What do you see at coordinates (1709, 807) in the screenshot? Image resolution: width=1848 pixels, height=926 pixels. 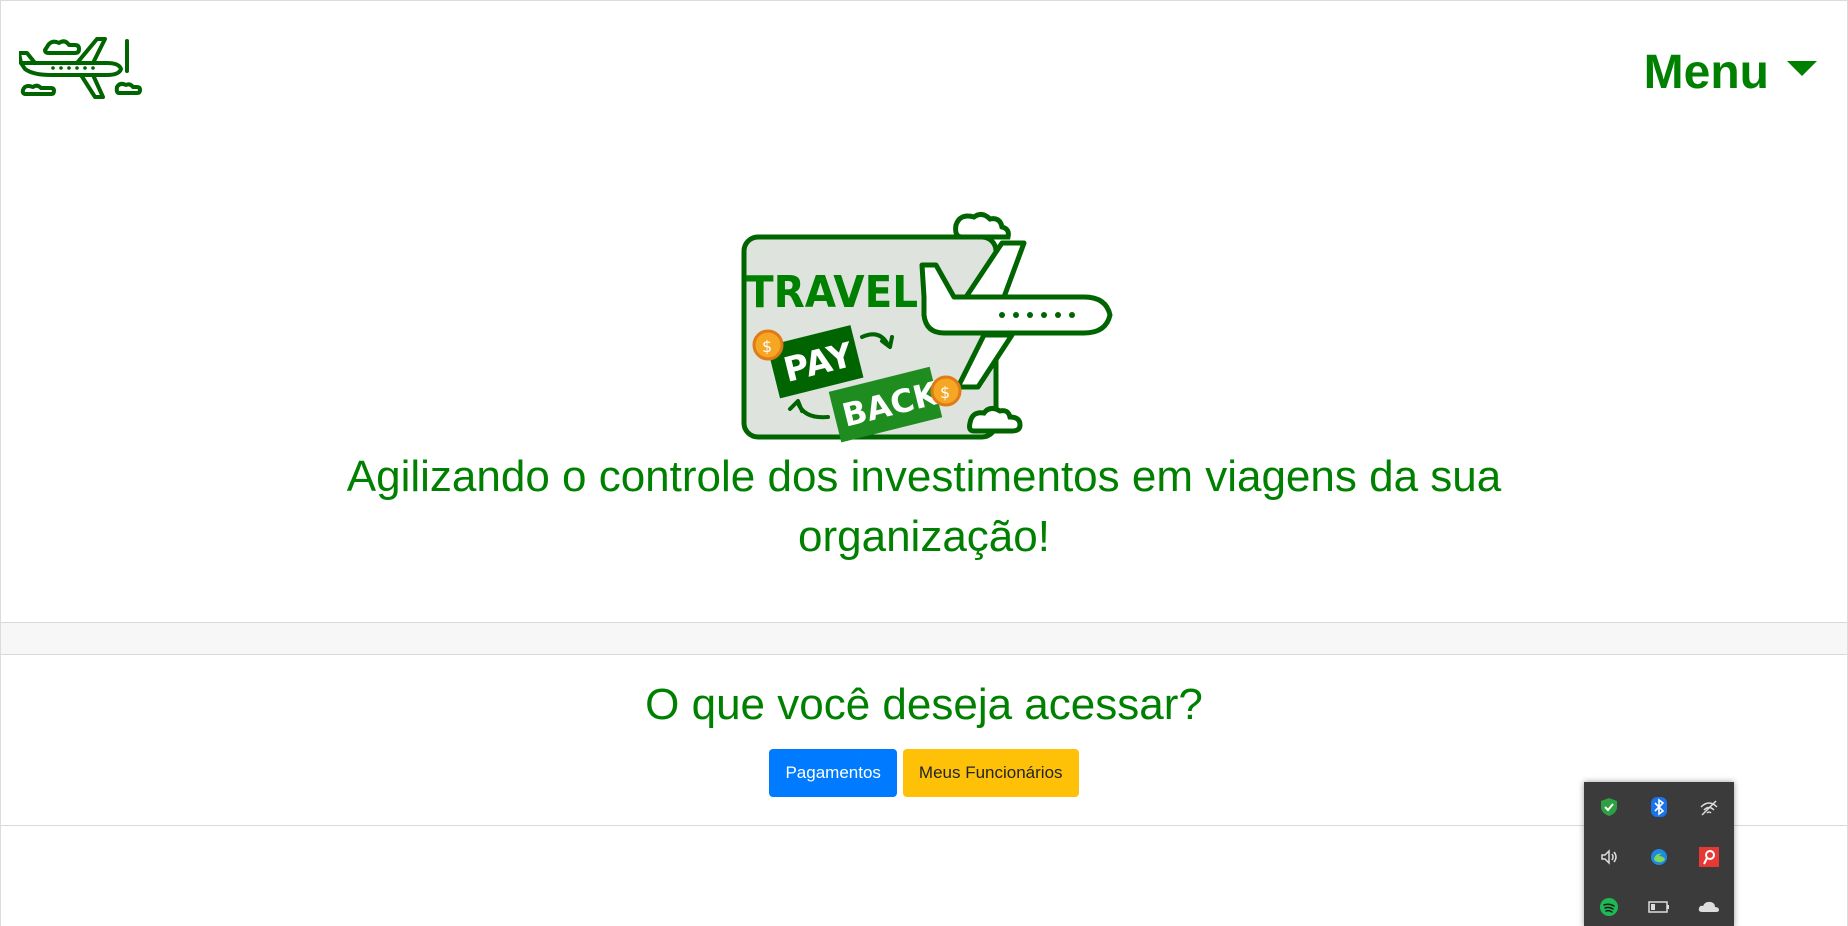 I see `network-icon` at bounding box center [1709, 807].